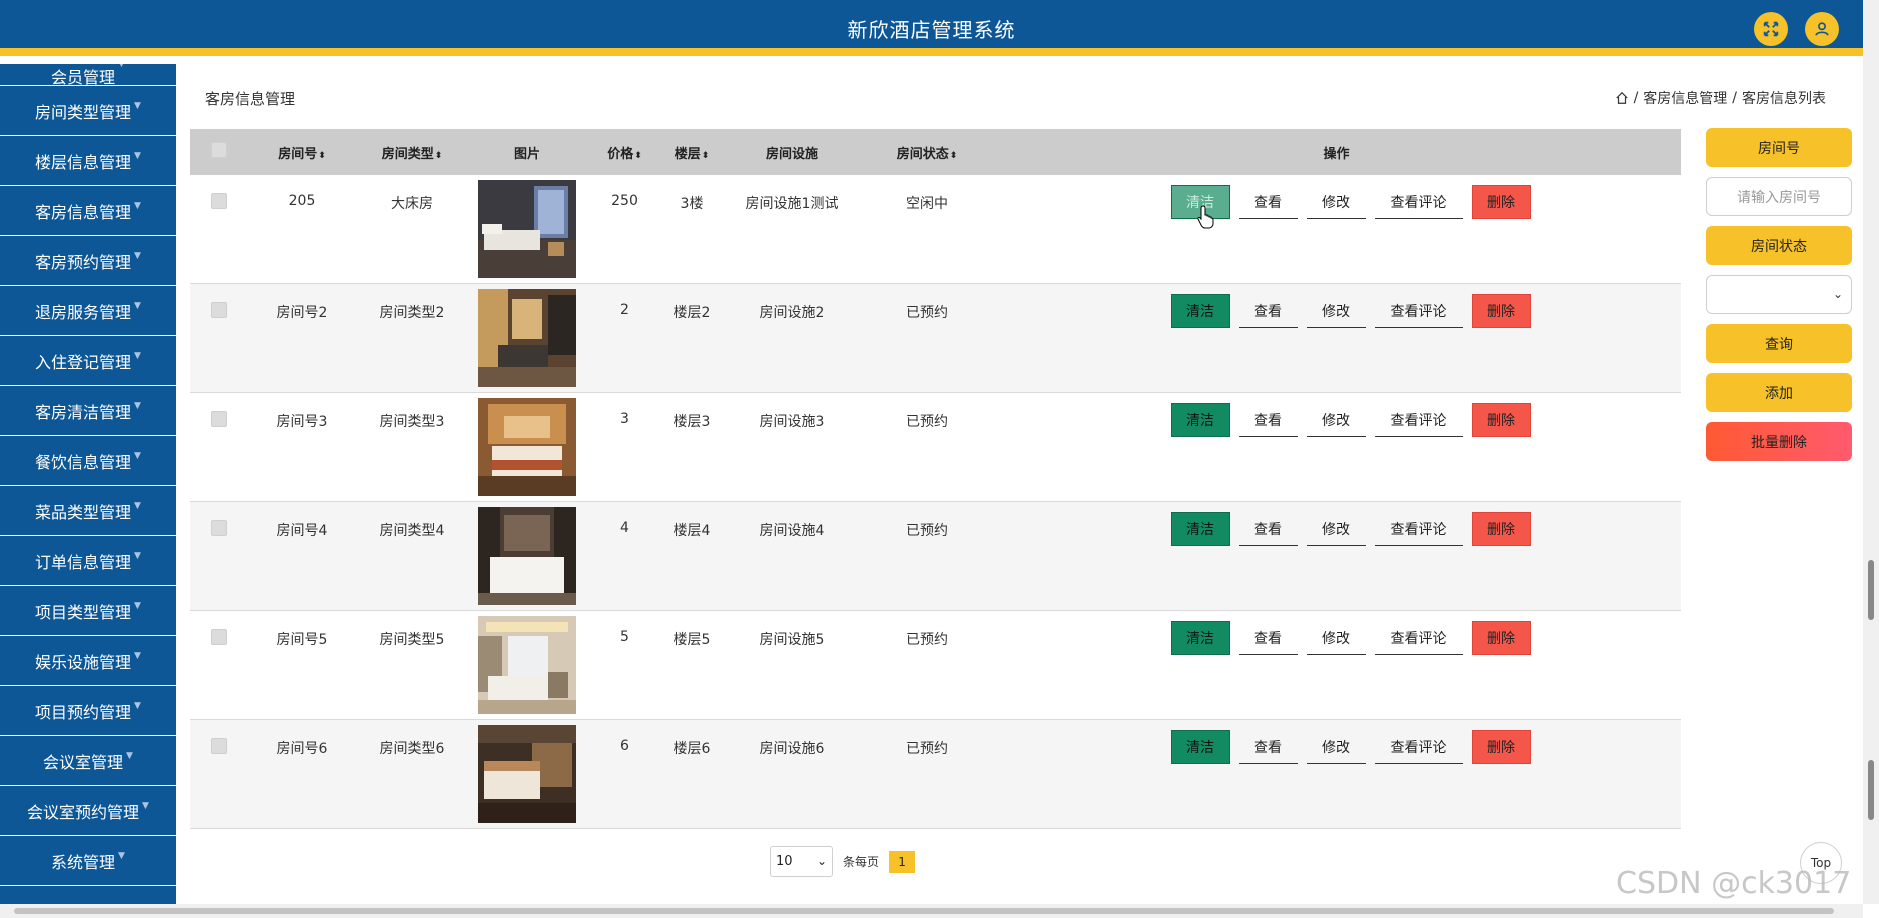 The height and width of the screenshot is (918, 1879). Describe the element at coordinates (1685, 98) in the screenshot. I see `breadcrumb-section: 客房信息管理` at that location.